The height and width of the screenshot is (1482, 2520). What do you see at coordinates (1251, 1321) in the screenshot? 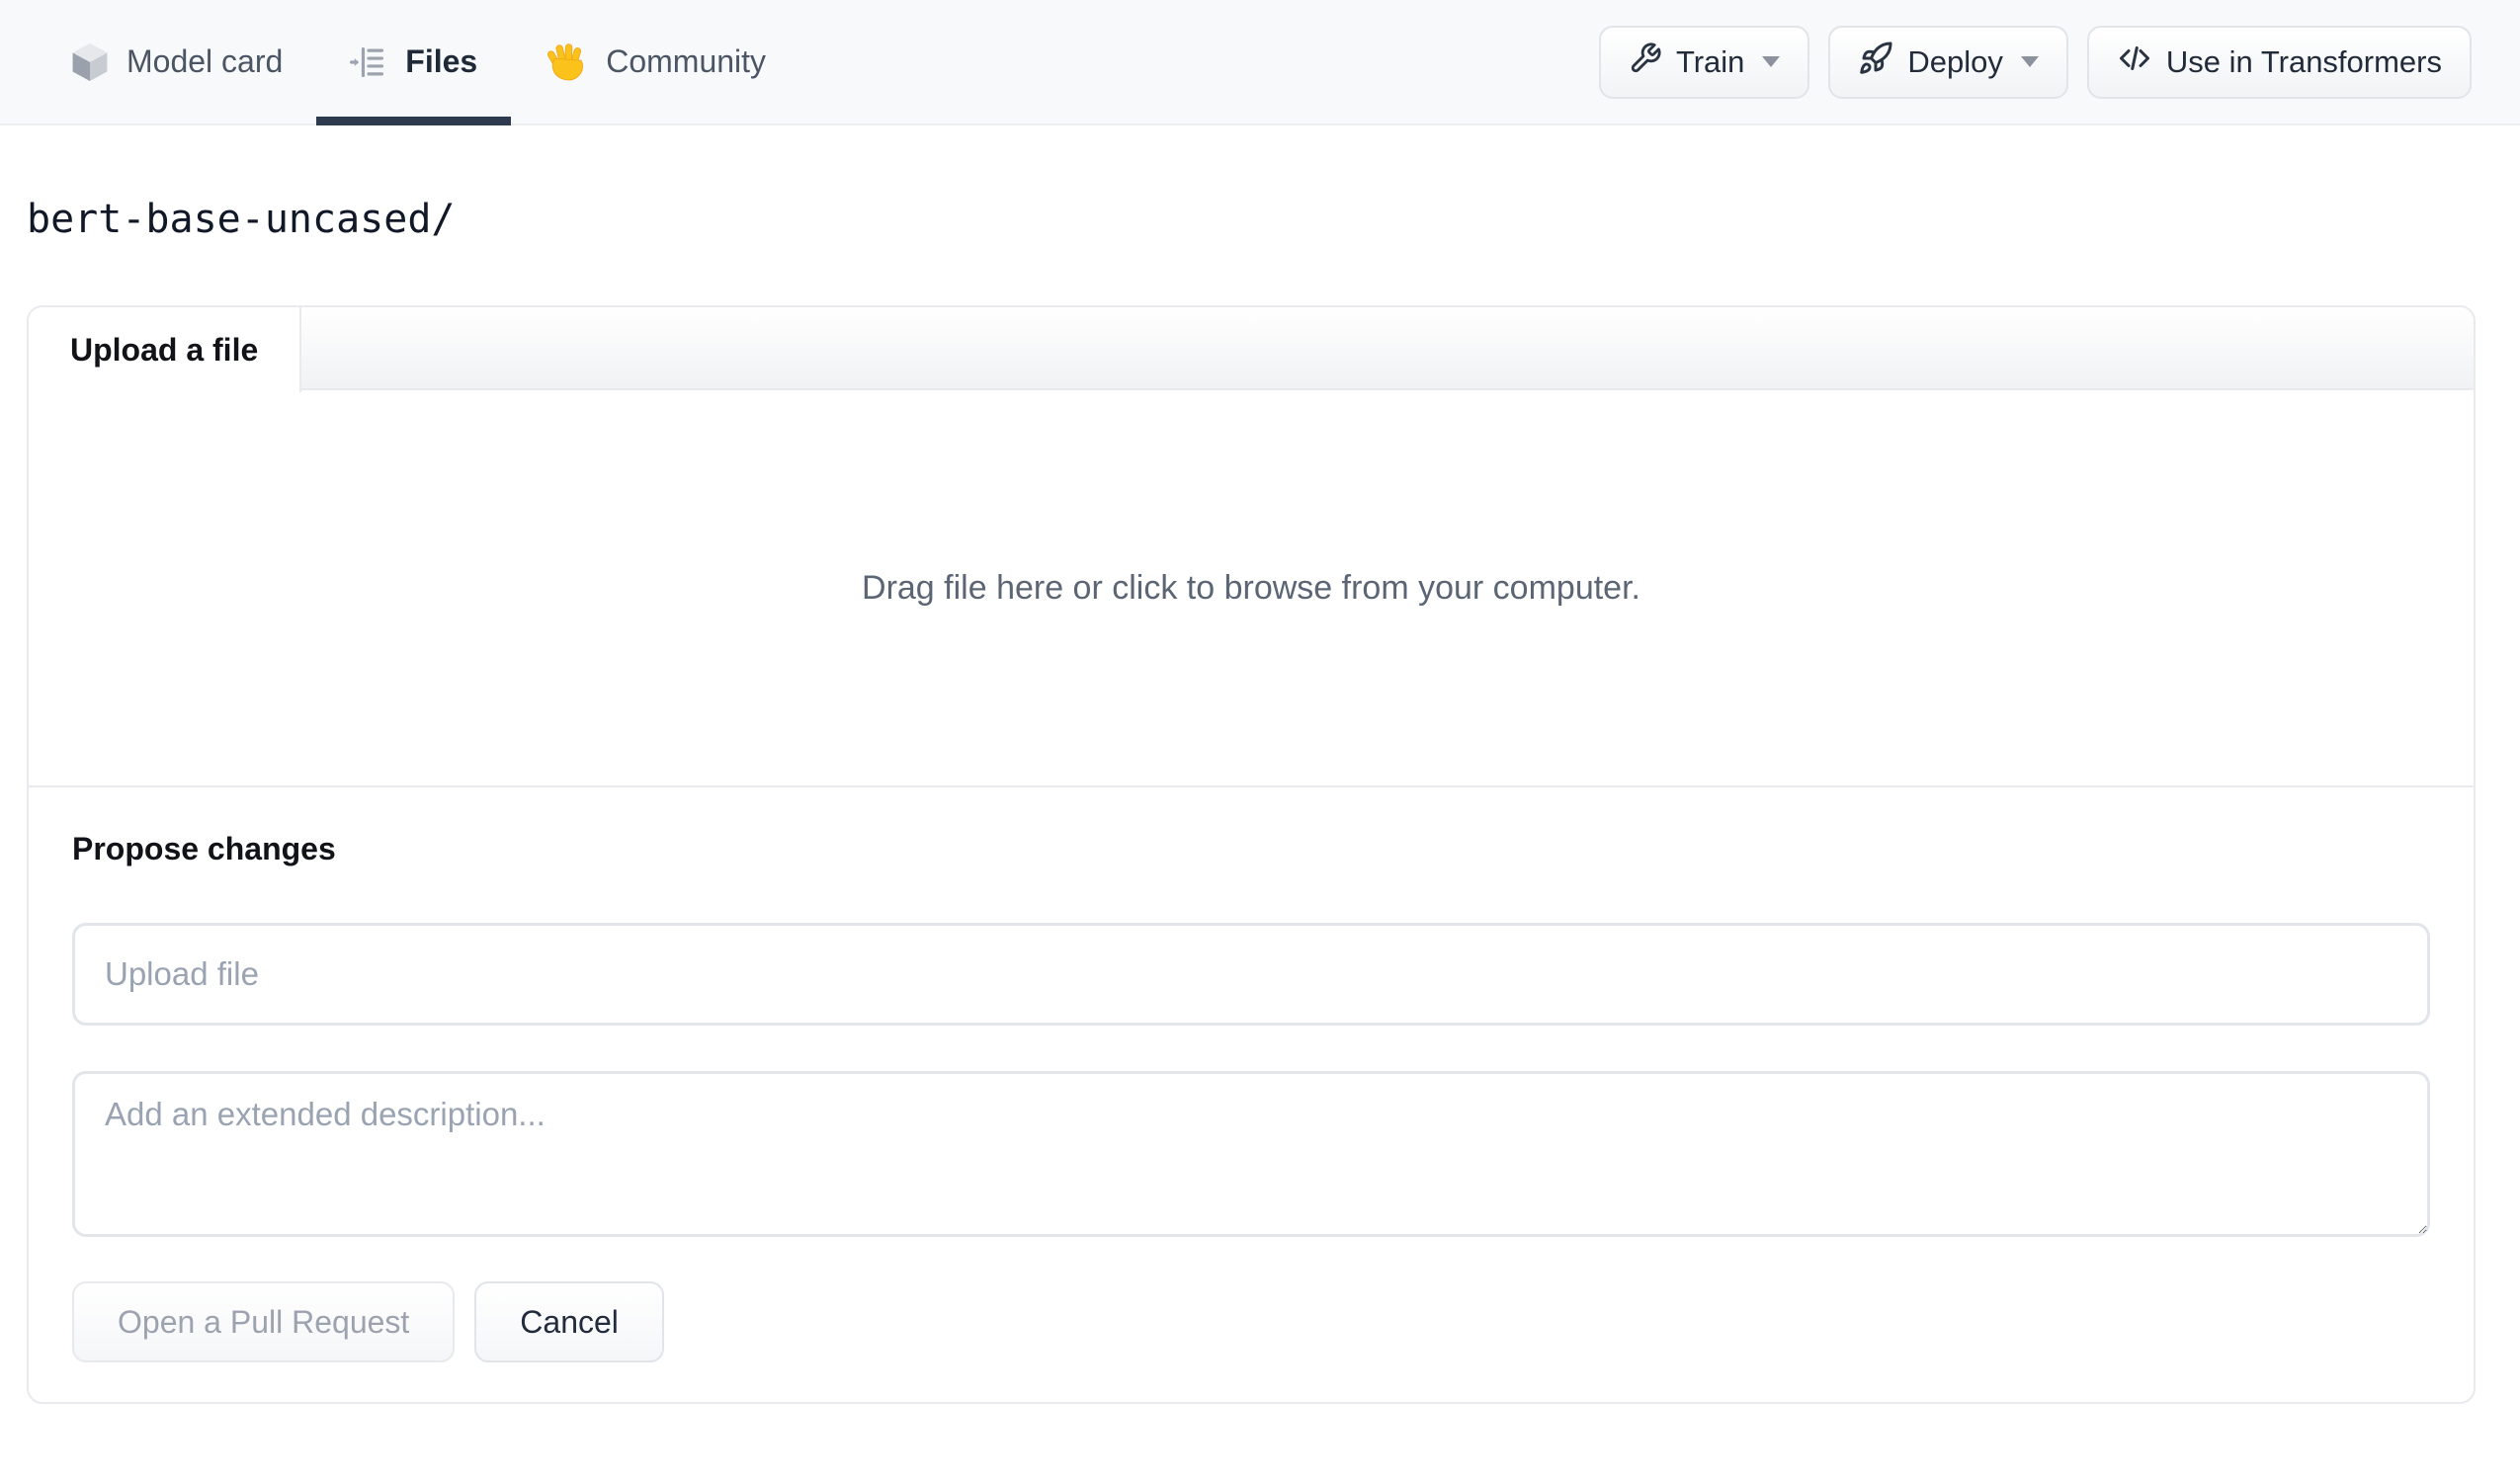
I see `propose-actions-row: Open a Pull Request Cancel` at bounding box center [1251, 1321].